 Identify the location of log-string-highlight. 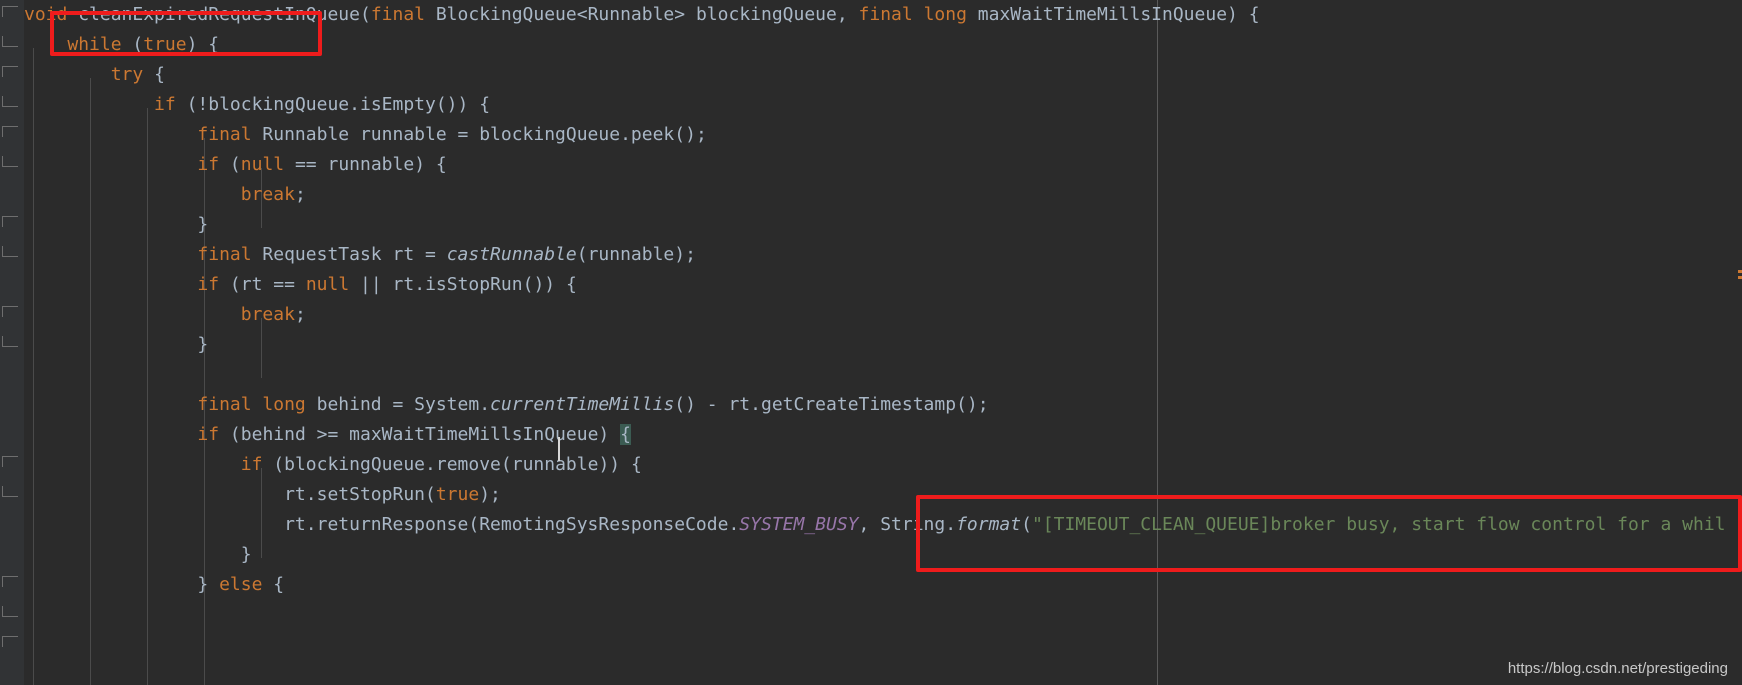
(1329, 533).